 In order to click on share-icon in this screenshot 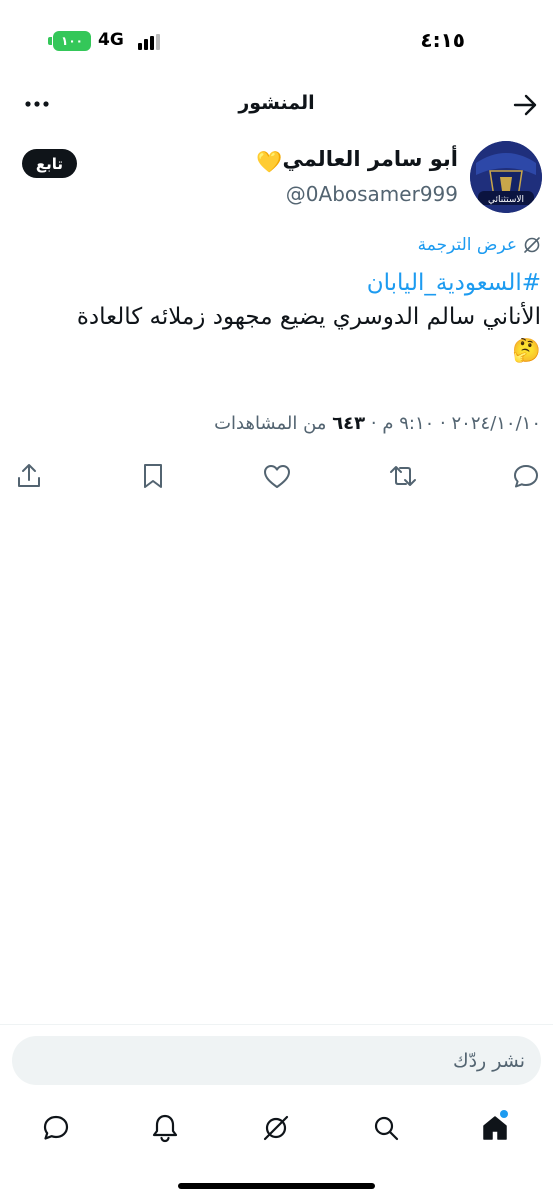, I will do `click(29, 475)`.